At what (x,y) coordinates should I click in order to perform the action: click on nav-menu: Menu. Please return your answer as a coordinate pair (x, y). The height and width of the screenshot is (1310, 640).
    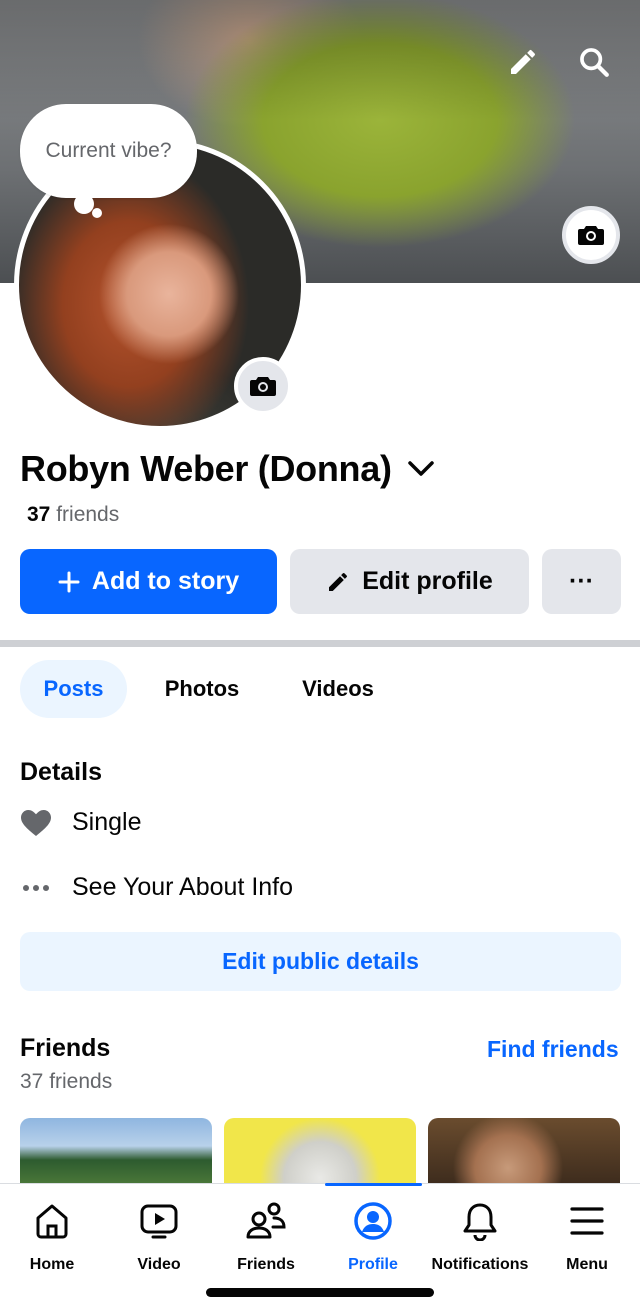
    Looking at the image, I should click on (586, 1236).